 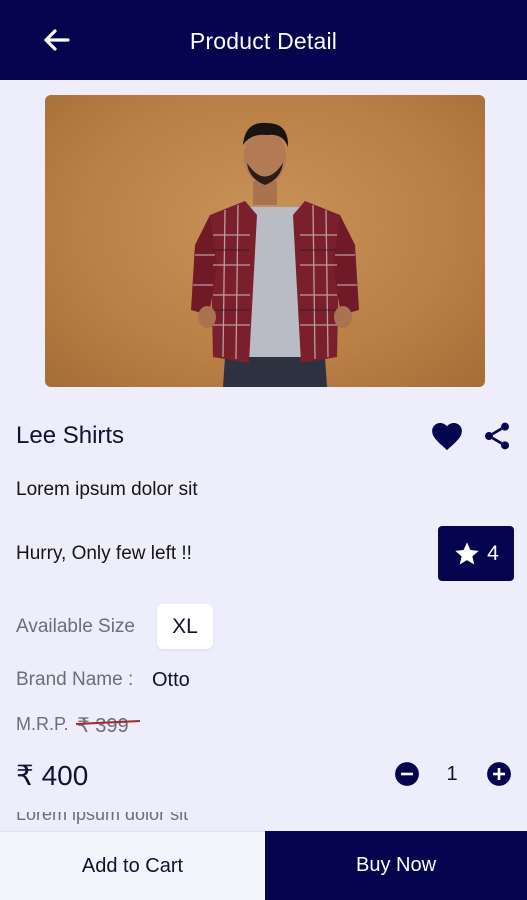 What do you see at coordinates (108, 722) in the screenshot?
I see `mrp-strikethrough` at bounding box center [108, 722].